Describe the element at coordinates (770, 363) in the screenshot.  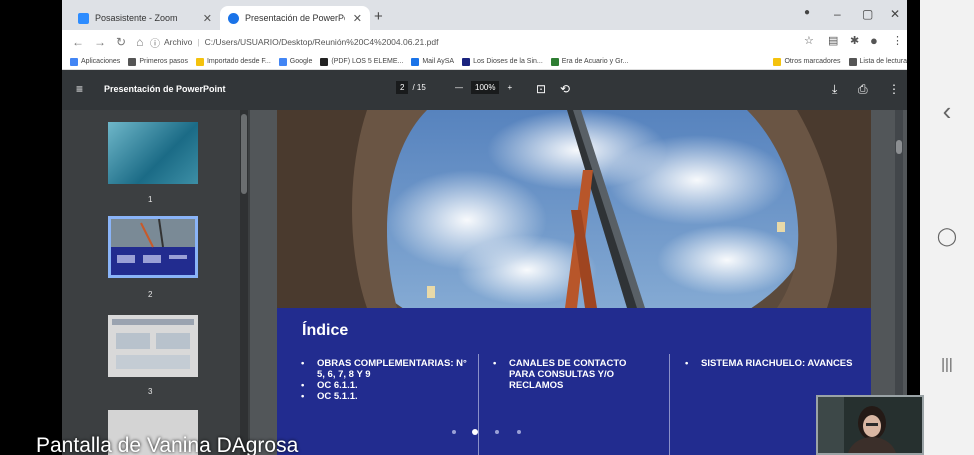
I see `index-item: SISTEMA RIACHUELO: AVANCES` at that location.